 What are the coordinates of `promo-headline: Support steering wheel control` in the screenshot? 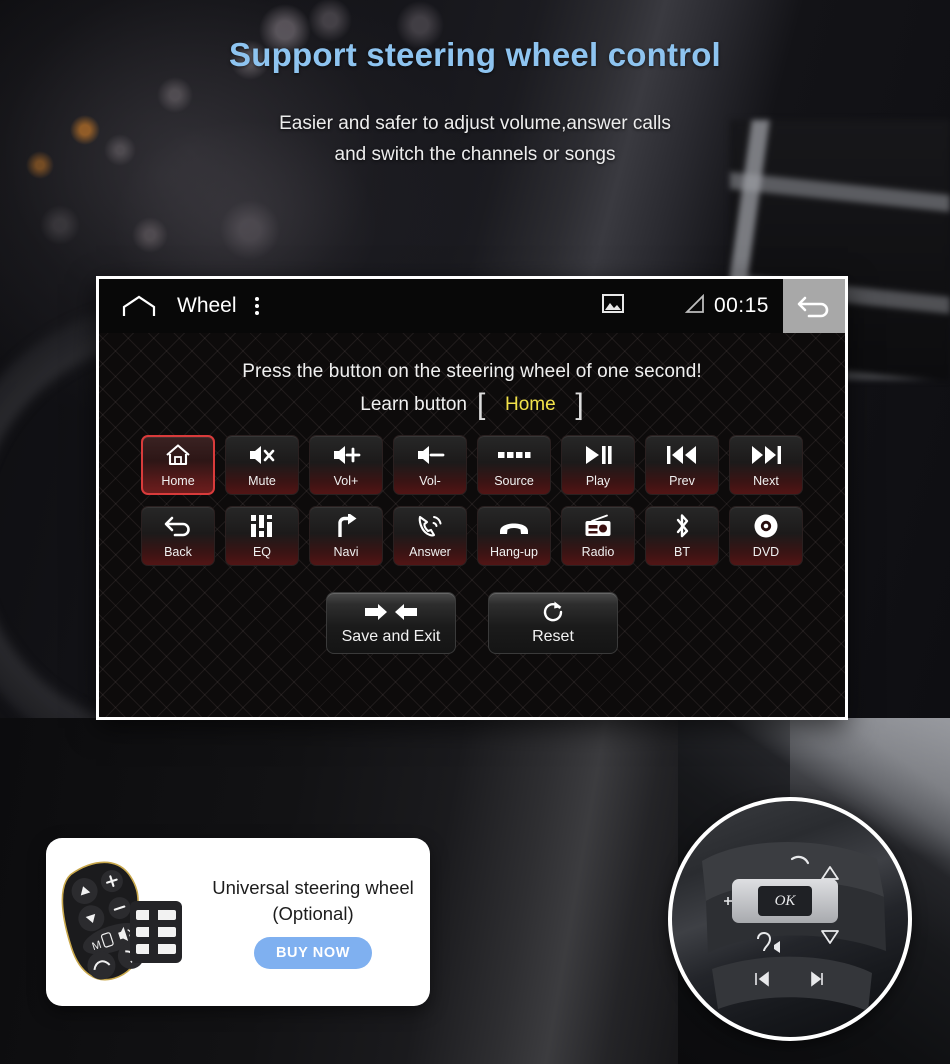 It's located at (475, 54).